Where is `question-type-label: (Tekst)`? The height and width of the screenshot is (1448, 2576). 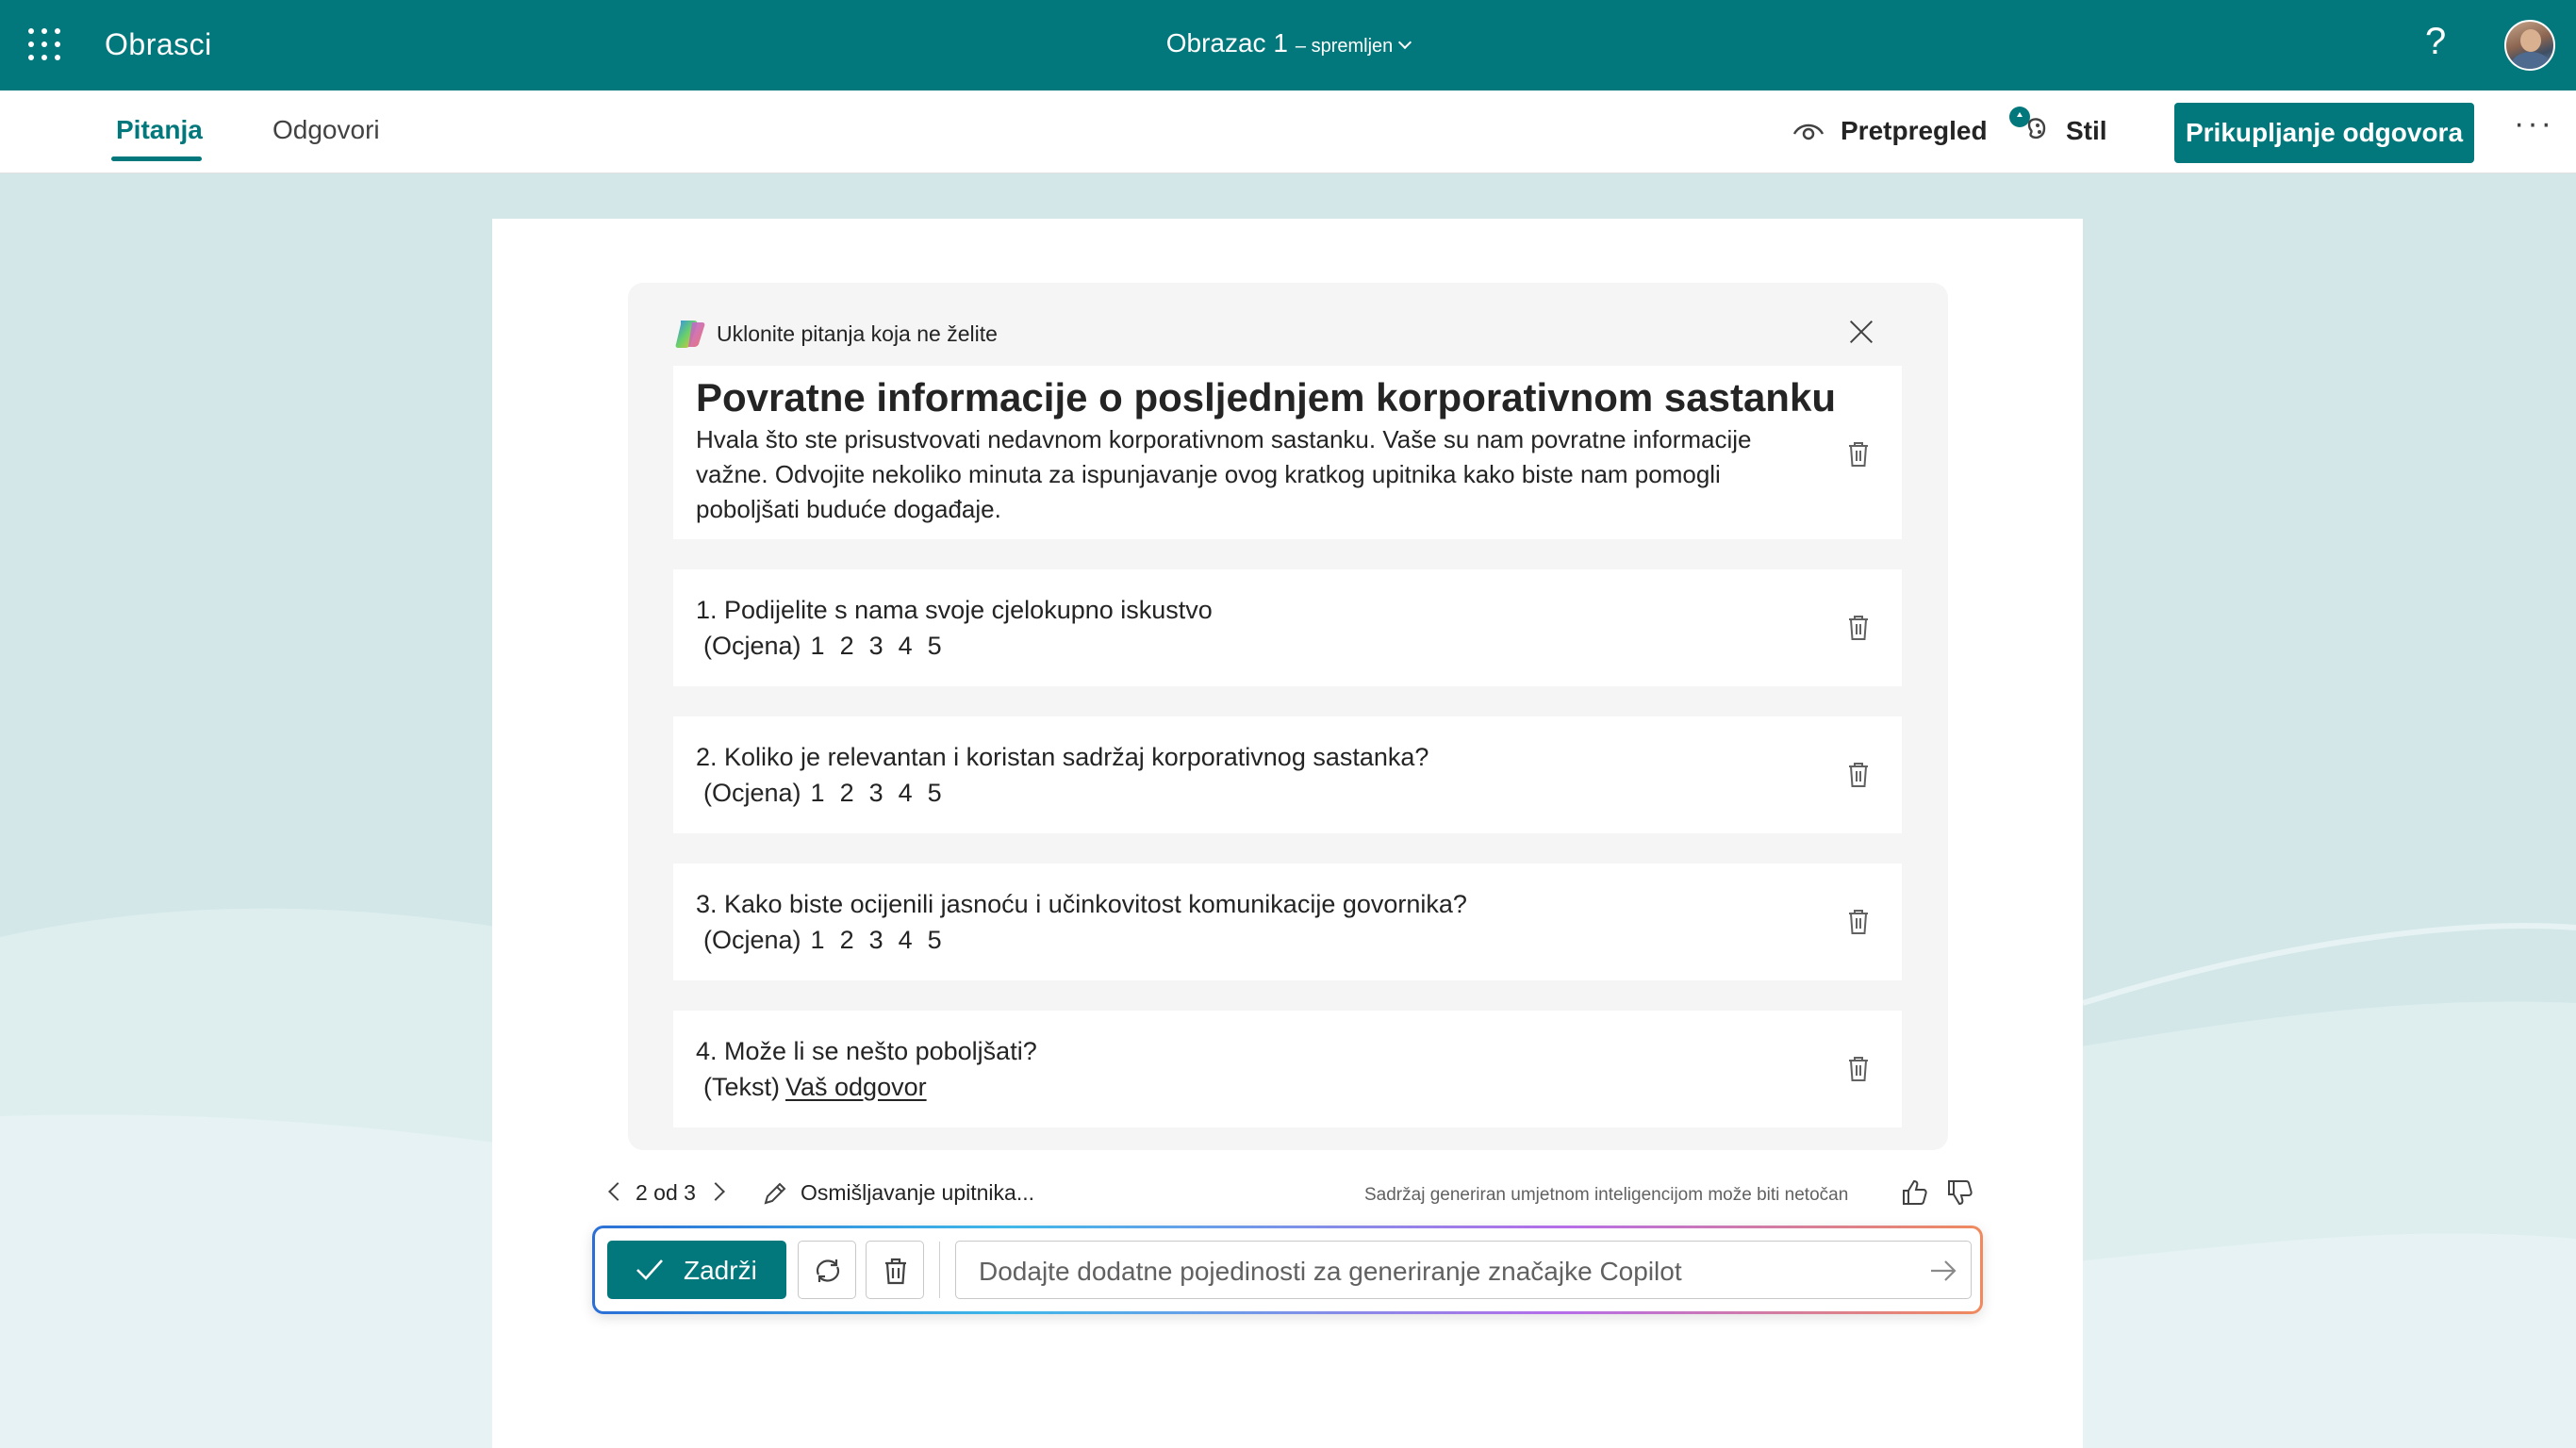 question-type-label: (Tekst) is located at coordinates (741, 1087).